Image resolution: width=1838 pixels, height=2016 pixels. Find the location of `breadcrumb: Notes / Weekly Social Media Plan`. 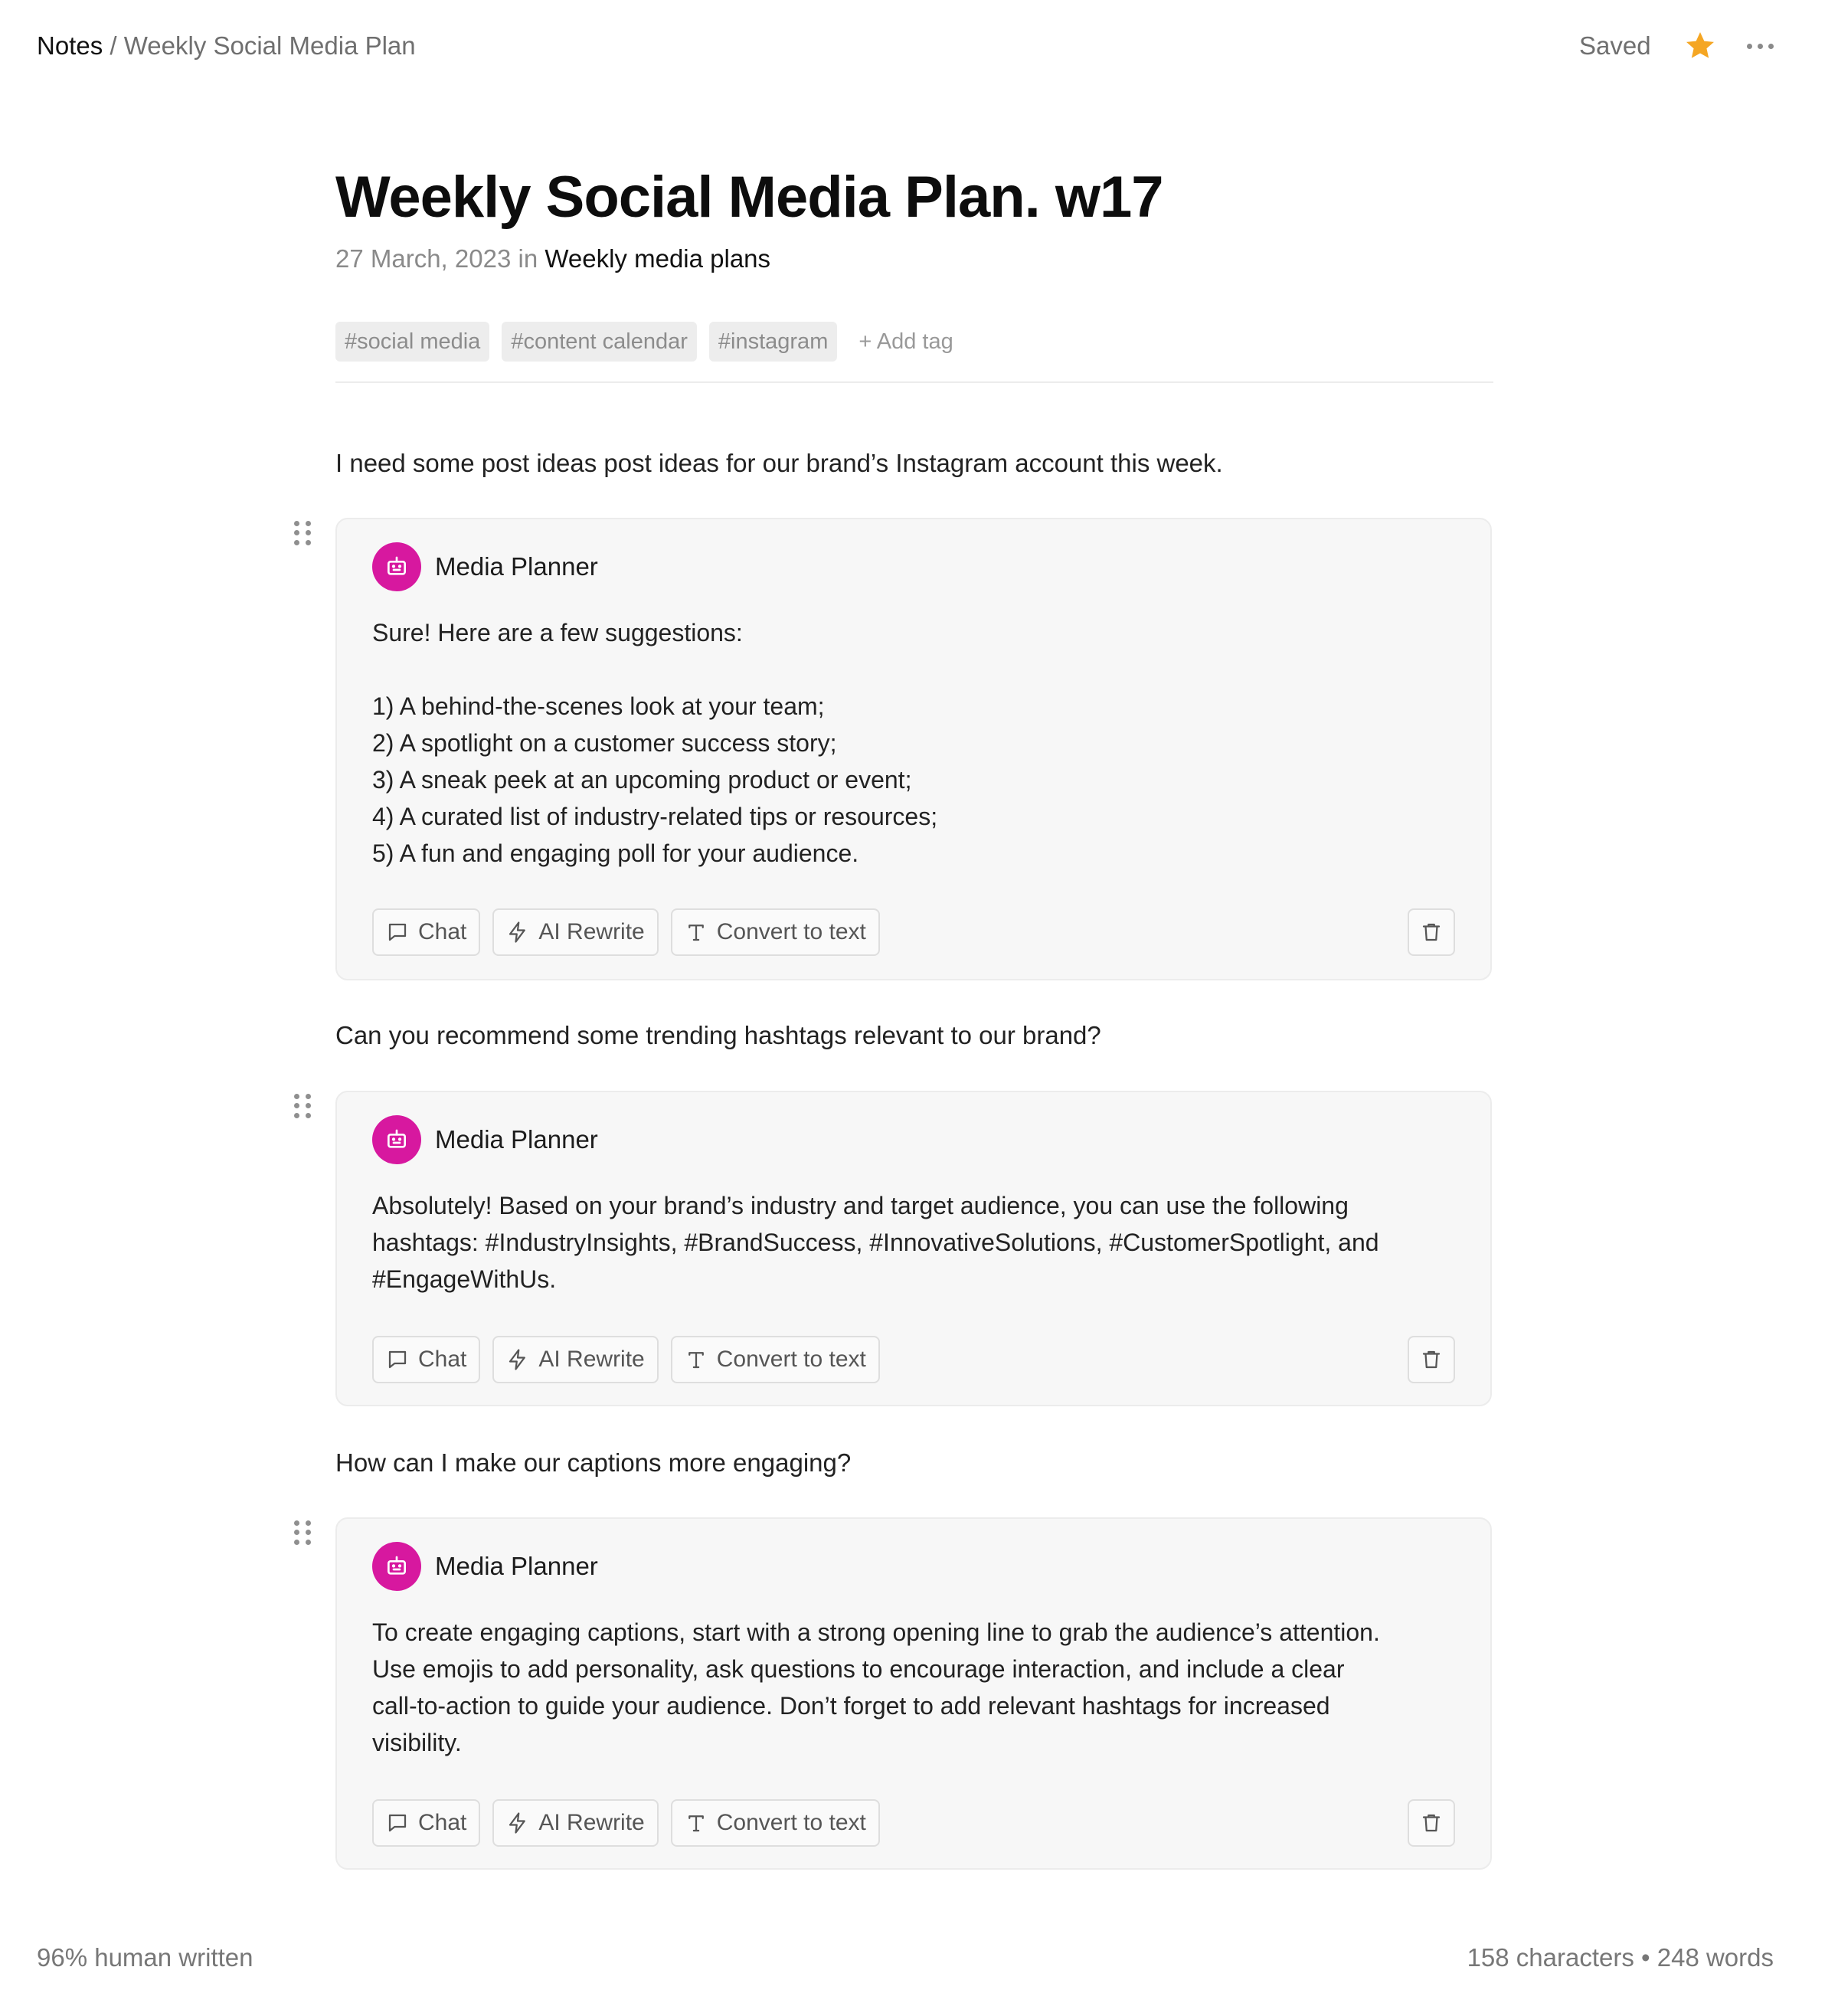

breadcrumb: Notes / Weekly Social Media Plan is located at coordinates (226, 46).